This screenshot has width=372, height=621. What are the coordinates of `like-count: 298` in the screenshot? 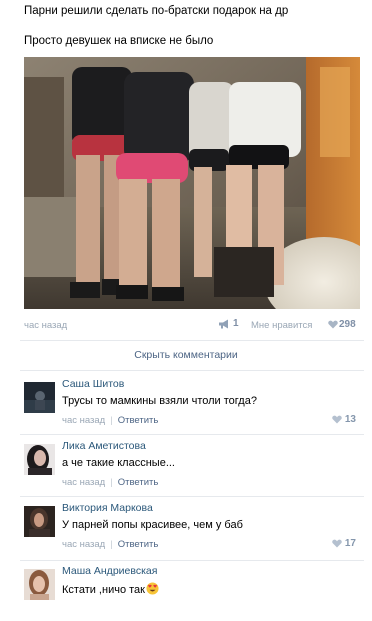 It's located at (347, 324).